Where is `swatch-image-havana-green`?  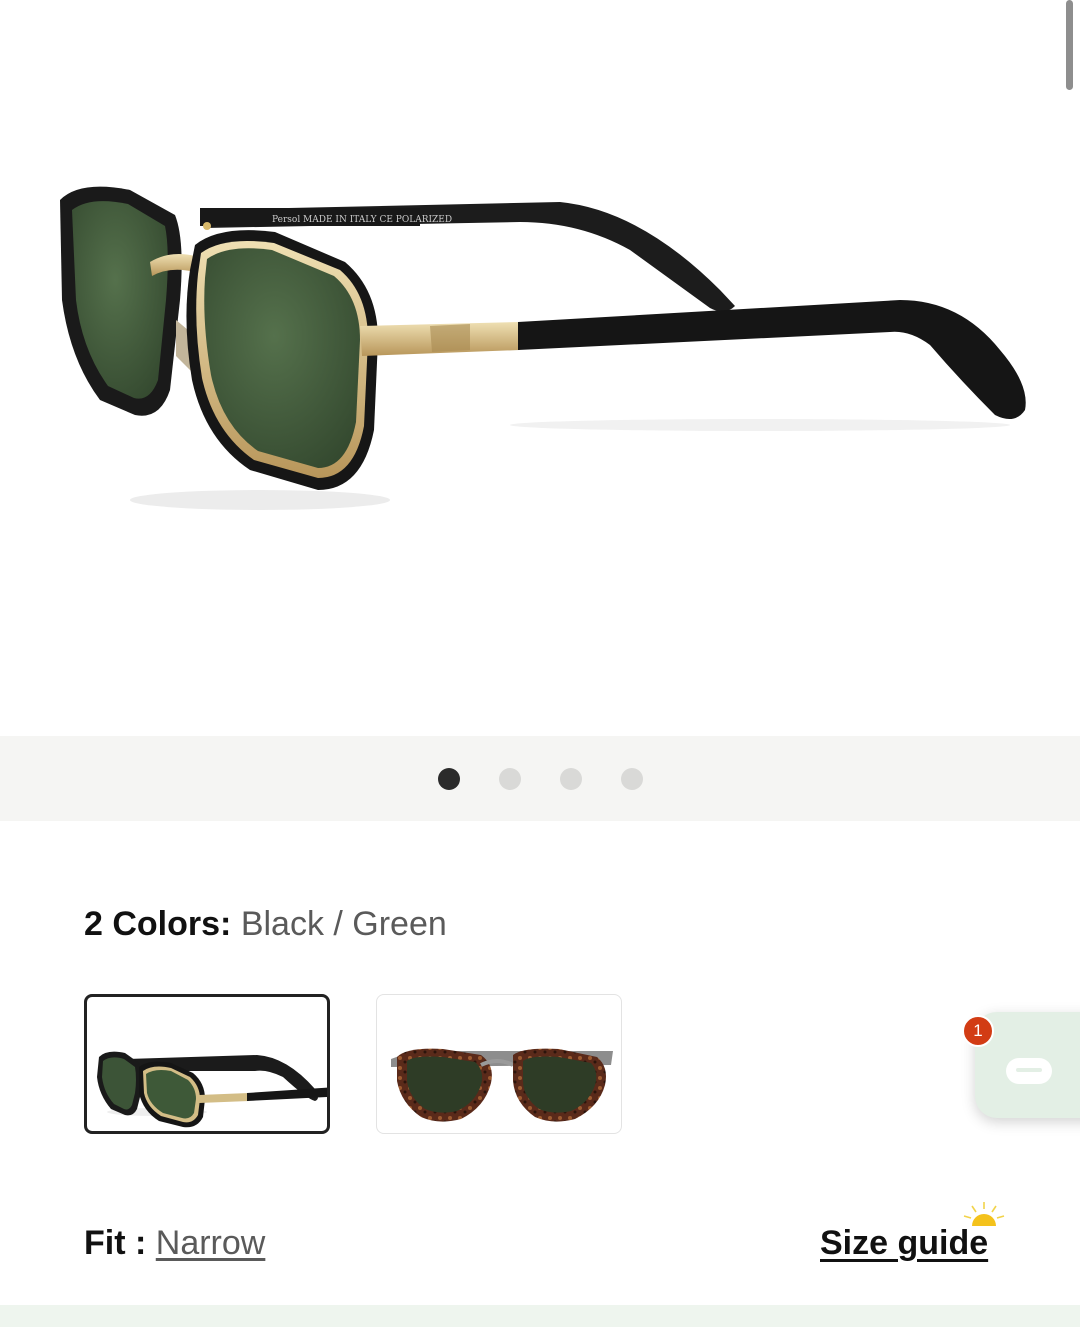
swatch-image-havana-green is located at coordinates (502, 1085).